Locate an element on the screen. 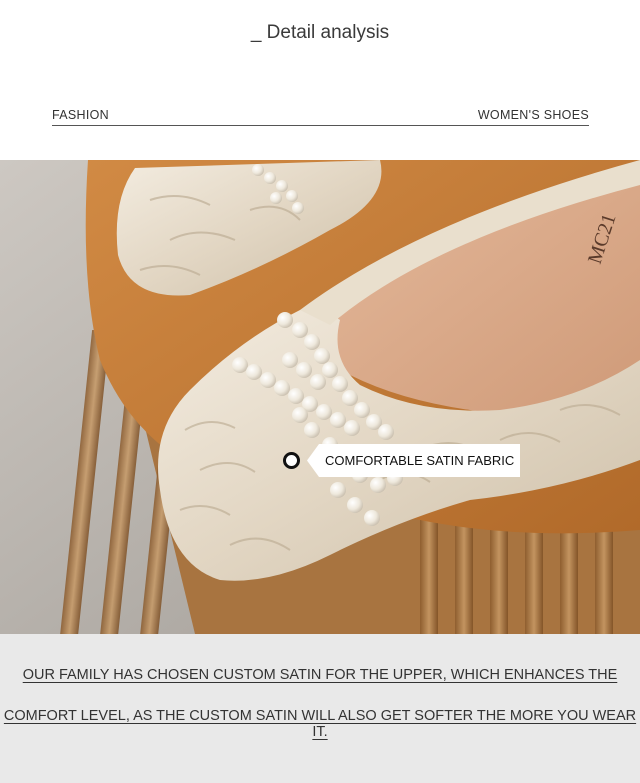  label-row: FASHION WOMEN'S SHOES is located at coordinates (320, 117).